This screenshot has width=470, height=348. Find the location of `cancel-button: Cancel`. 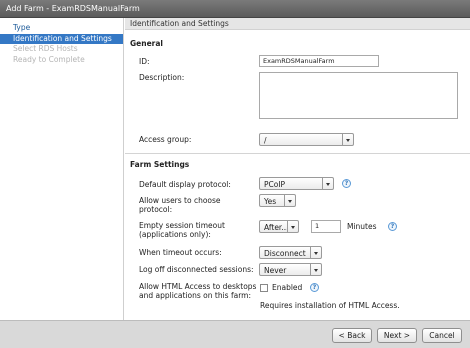

cancel-button: Cancel is located at coordinates (442, 335).